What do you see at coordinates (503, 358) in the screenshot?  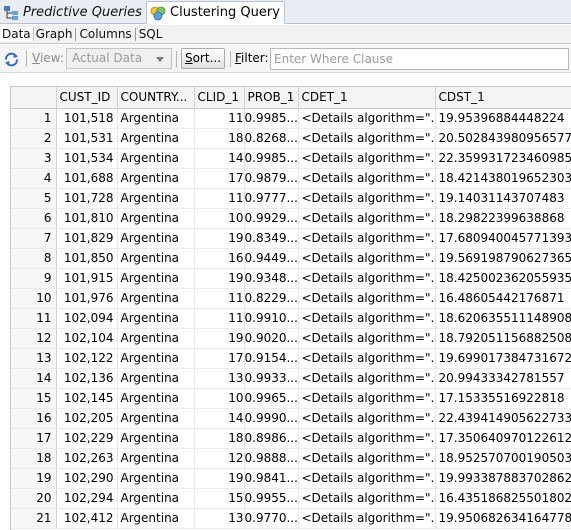 I see `cell-cdst: 19.699017384731672` at bounding box center [503, 358].